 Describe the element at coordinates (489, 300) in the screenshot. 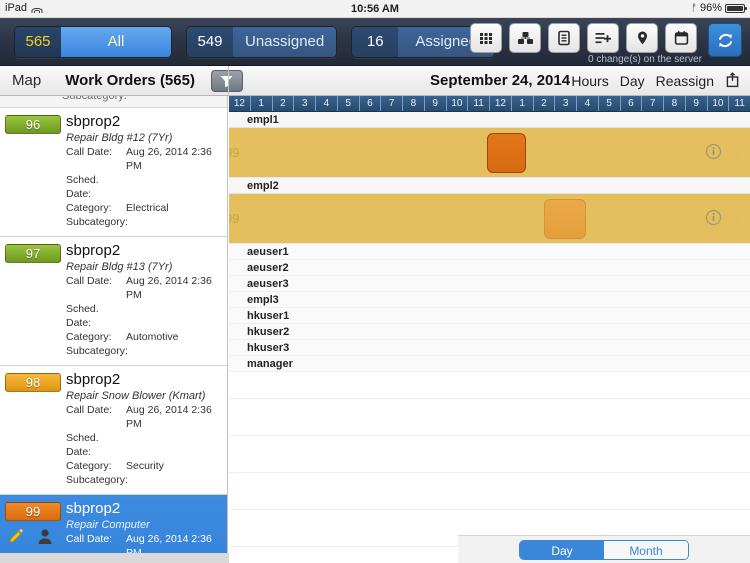

I see `employee-name-item: empl3` at that location.